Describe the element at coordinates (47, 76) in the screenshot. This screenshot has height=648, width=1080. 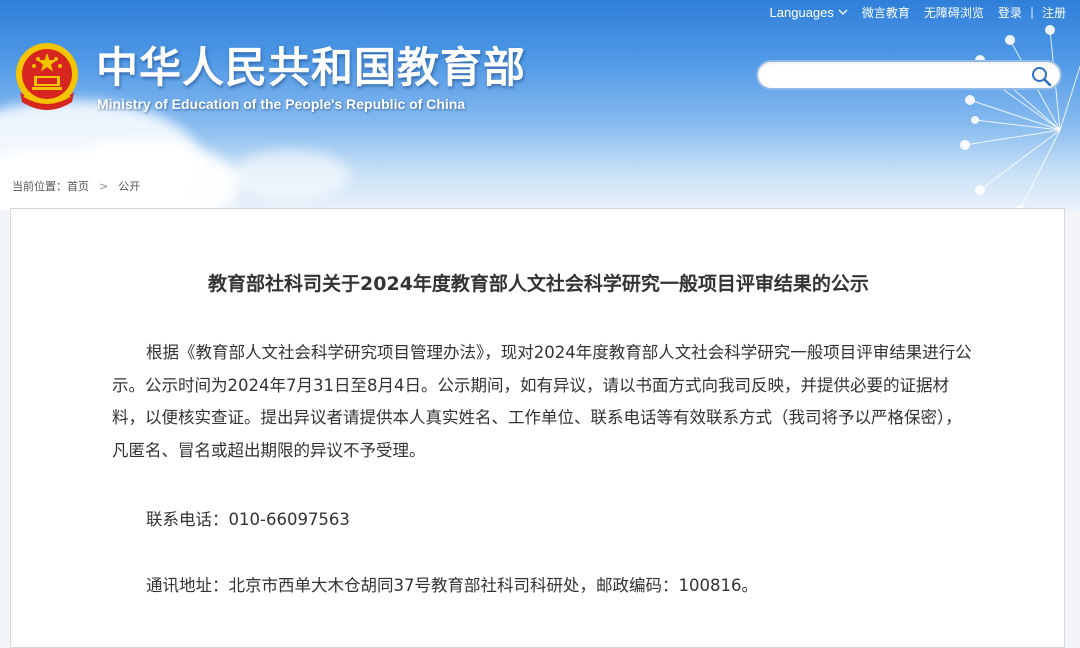
I see `emblem-icon` at that location.